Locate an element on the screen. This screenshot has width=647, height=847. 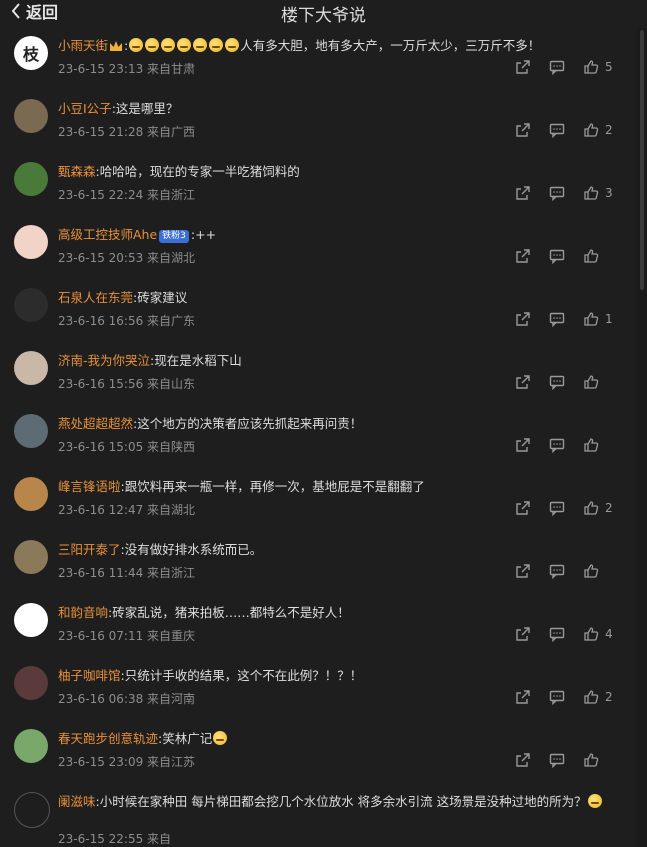
comment-meta: 23-6-16 15:56 来自山东 is located at coordinates (127, 384).